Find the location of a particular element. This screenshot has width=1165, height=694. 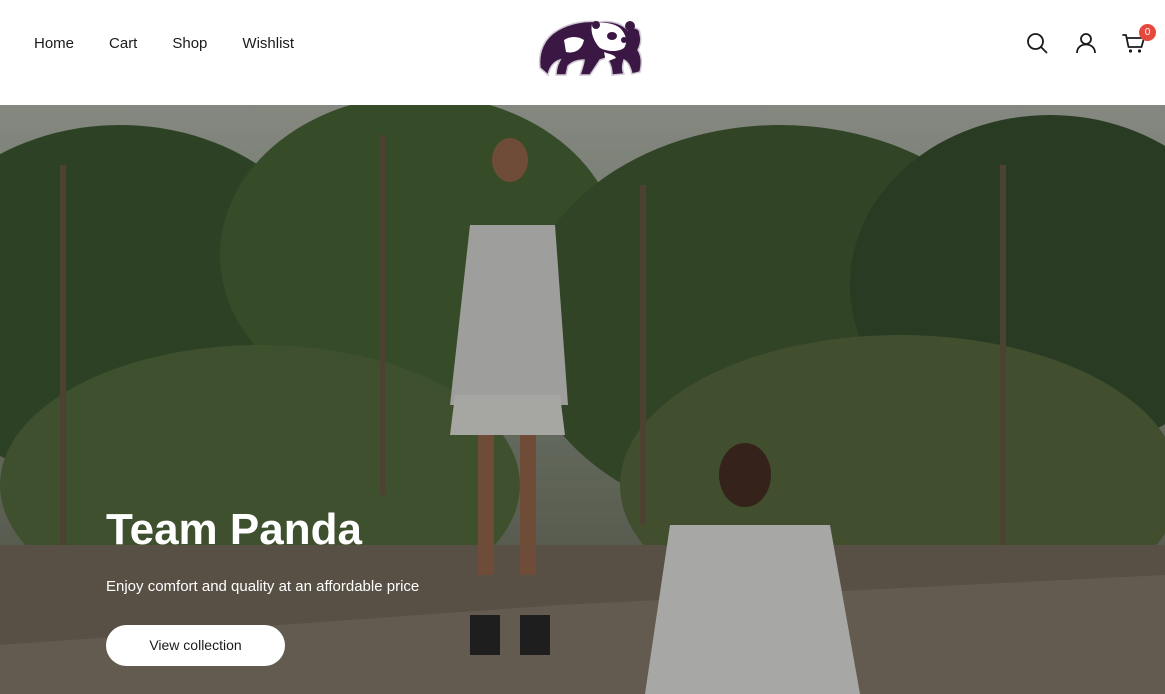

nav-cart-link: Cart is located at coordinates (123, 44).